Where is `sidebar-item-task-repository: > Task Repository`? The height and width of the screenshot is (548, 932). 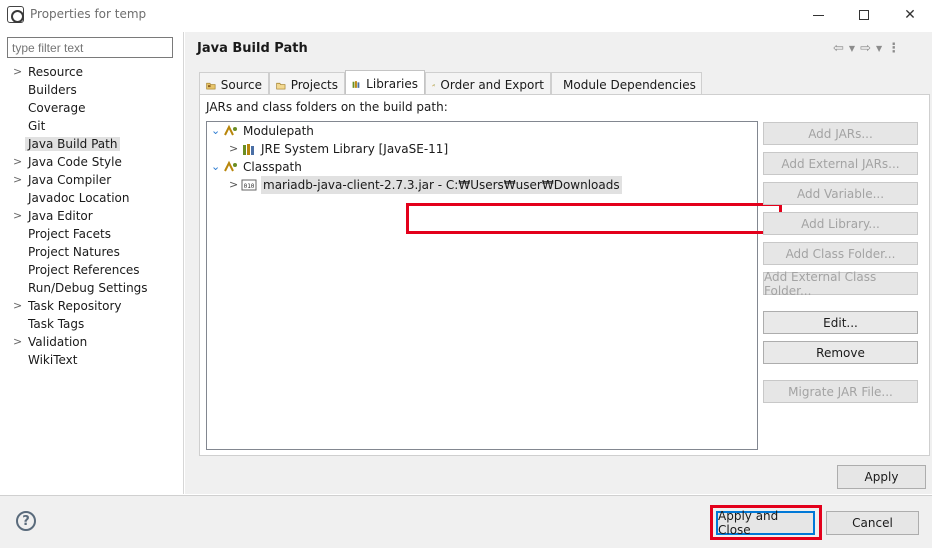
sidebar-item-task-repository: > Task Repository is located at coordinates (91, 306).